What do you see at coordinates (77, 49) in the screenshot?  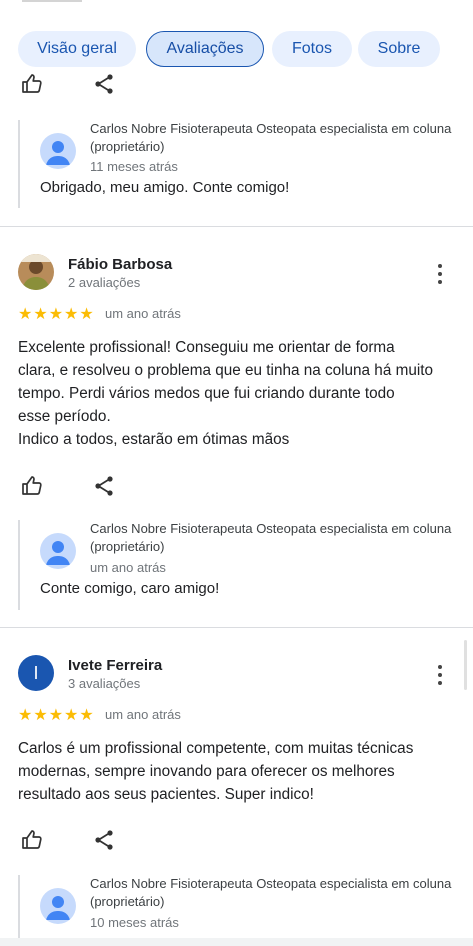 I see `tab-overview: Visão geral` at bounding box center [77, 49].